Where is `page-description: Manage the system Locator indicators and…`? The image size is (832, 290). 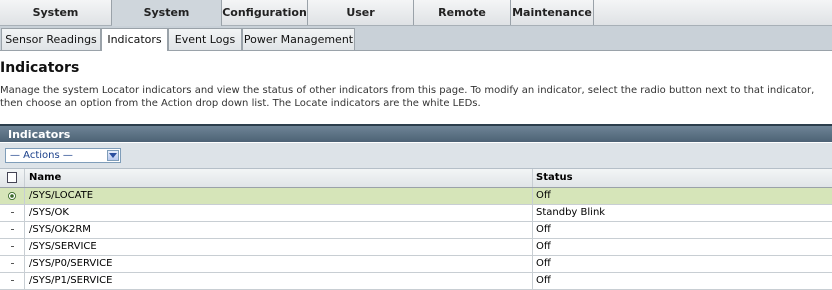 page-description: Manage the system Locator indicators and… is located at coordinates (407, 97).